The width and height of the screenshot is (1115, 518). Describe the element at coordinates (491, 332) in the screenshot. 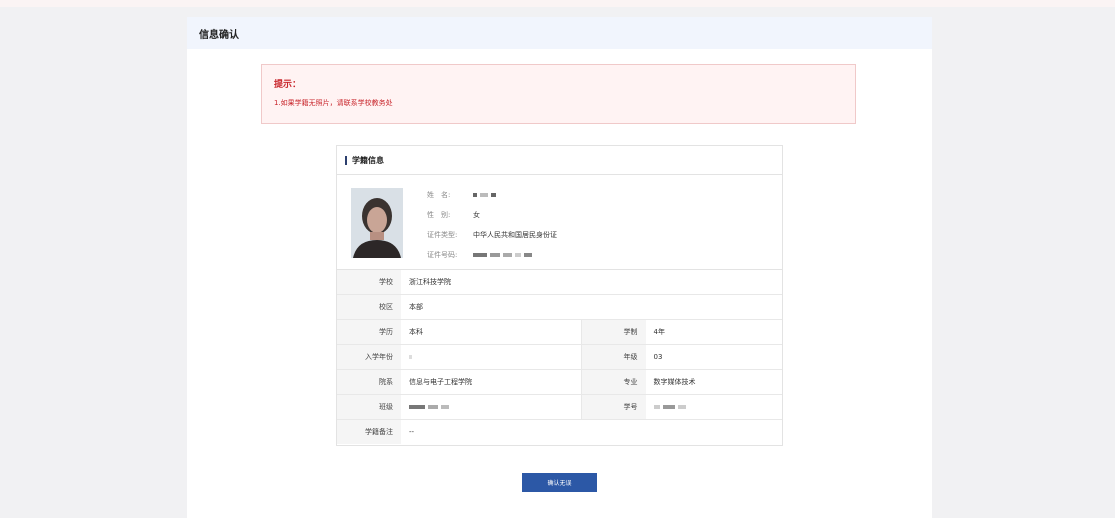

I see `degree-value: 本科` at that location.